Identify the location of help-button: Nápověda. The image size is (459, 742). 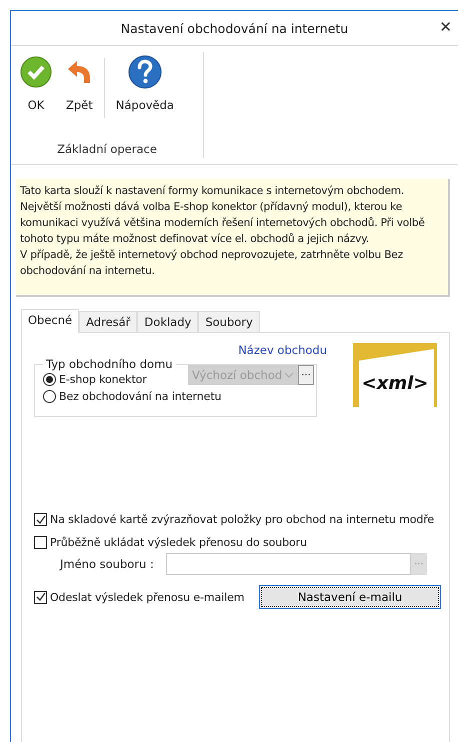
(144, 83).